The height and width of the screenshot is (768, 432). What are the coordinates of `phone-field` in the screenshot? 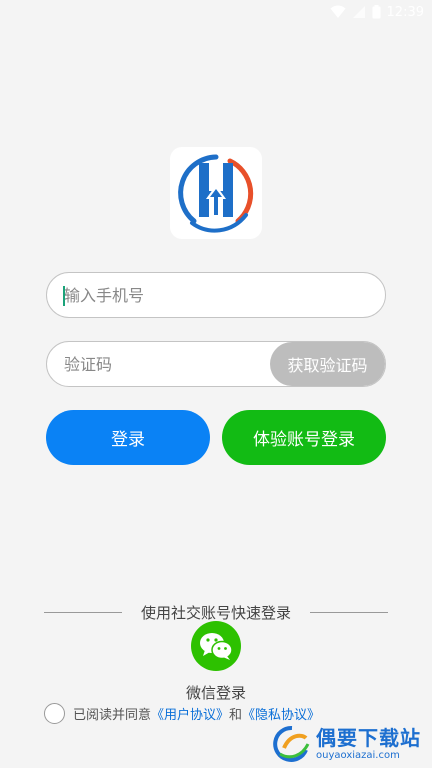 It's located at (216, 295).